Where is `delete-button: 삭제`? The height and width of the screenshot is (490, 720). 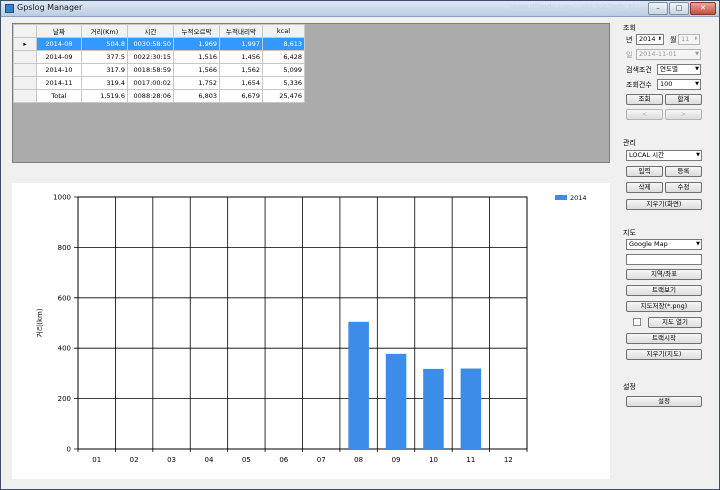 delete-button: 삭제 is located at coordinates (644, 187).